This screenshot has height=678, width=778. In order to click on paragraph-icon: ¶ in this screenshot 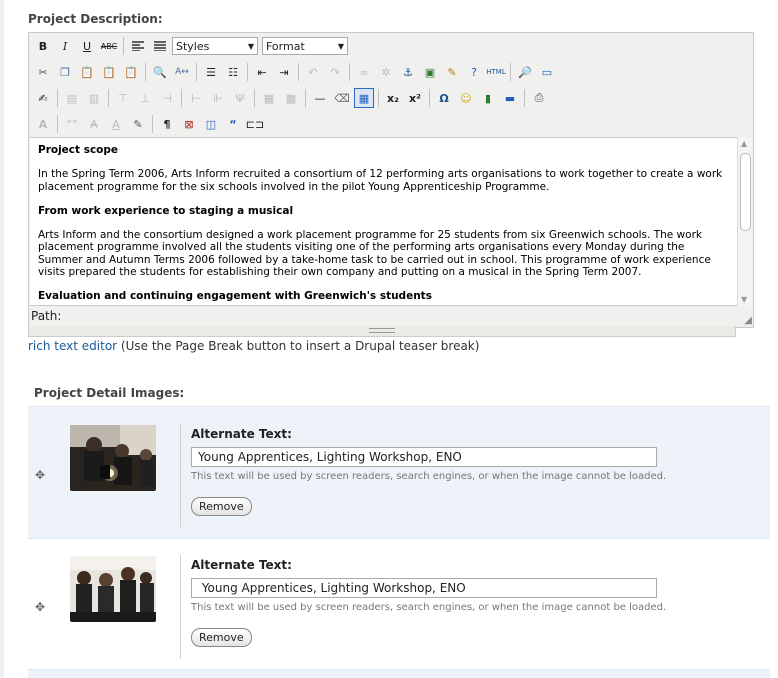, I will do `click(167, 124)`.